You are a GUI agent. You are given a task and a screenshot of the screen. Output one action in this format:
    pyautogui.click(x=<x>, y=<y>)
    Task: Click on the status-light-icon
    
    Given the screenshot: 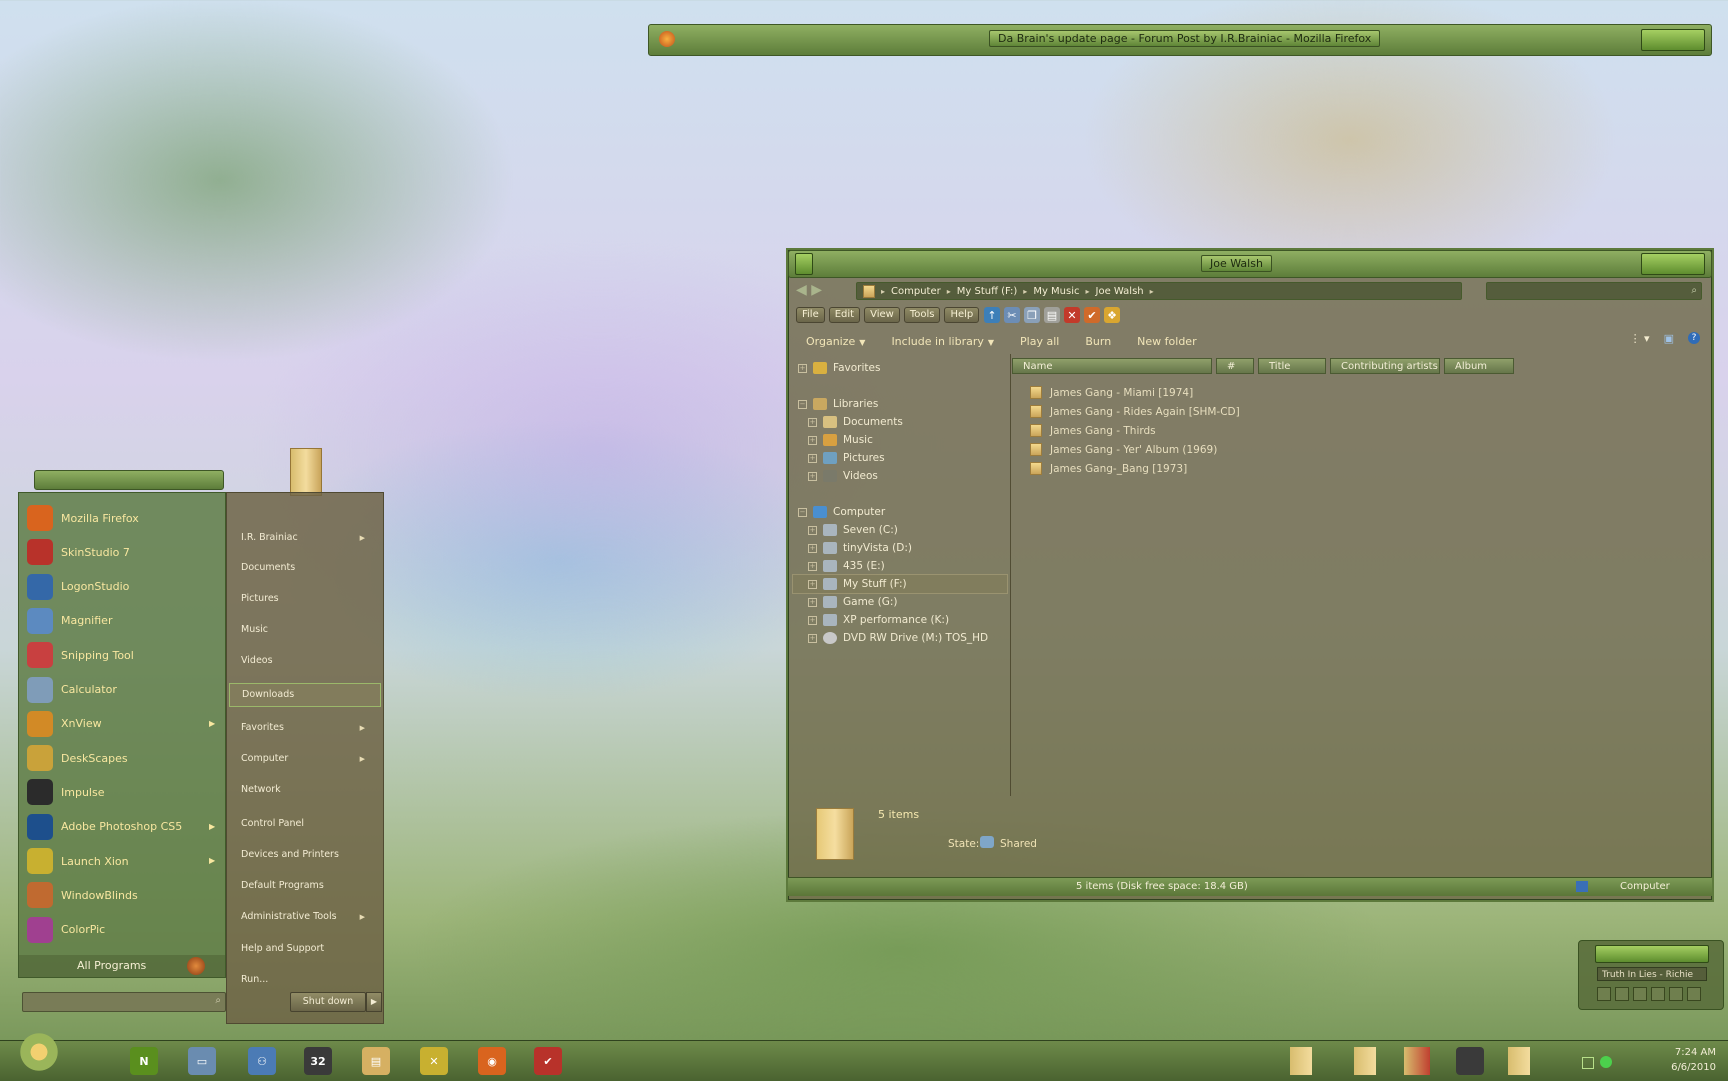 What is the action you would take?
    pyautogui.click(x=1606, y=1062)
    